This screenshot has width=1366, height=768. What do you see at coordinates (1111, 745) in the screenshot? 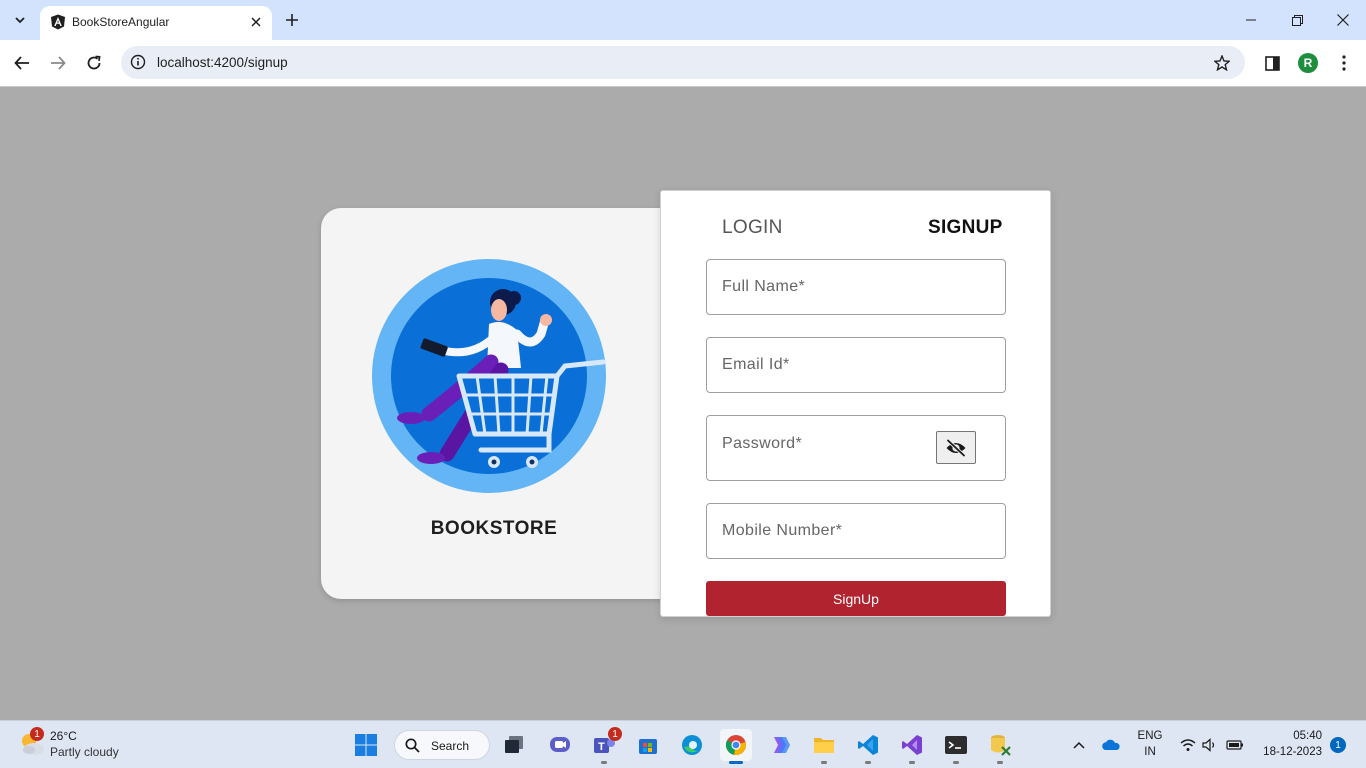
I see `onedrive-icon` at bounding box center [1111, 745].